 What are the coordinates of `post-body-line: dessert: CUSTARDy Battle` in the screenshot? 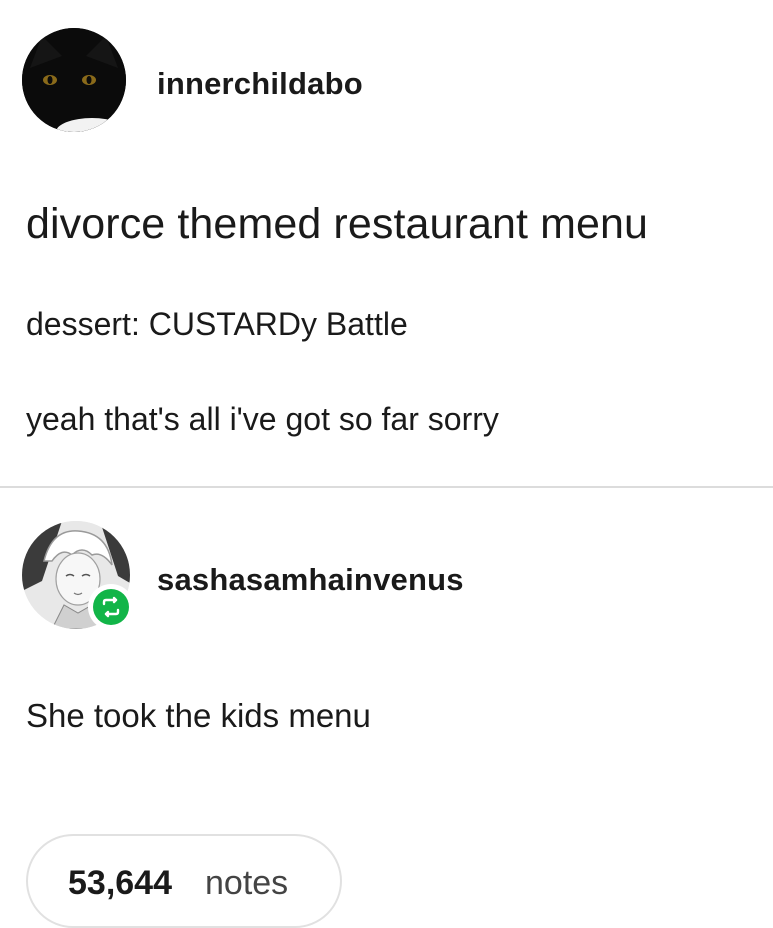 It's located at (217, 324).